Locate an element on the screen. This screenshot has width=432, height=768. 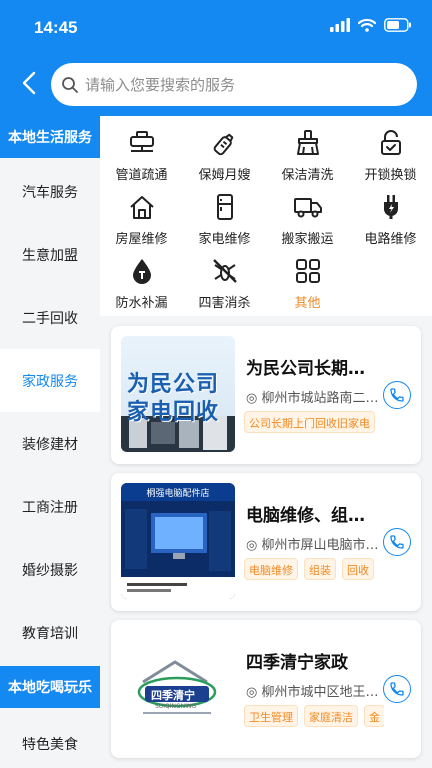
service-label: 家电维修 is located at coordinates (224, 239).